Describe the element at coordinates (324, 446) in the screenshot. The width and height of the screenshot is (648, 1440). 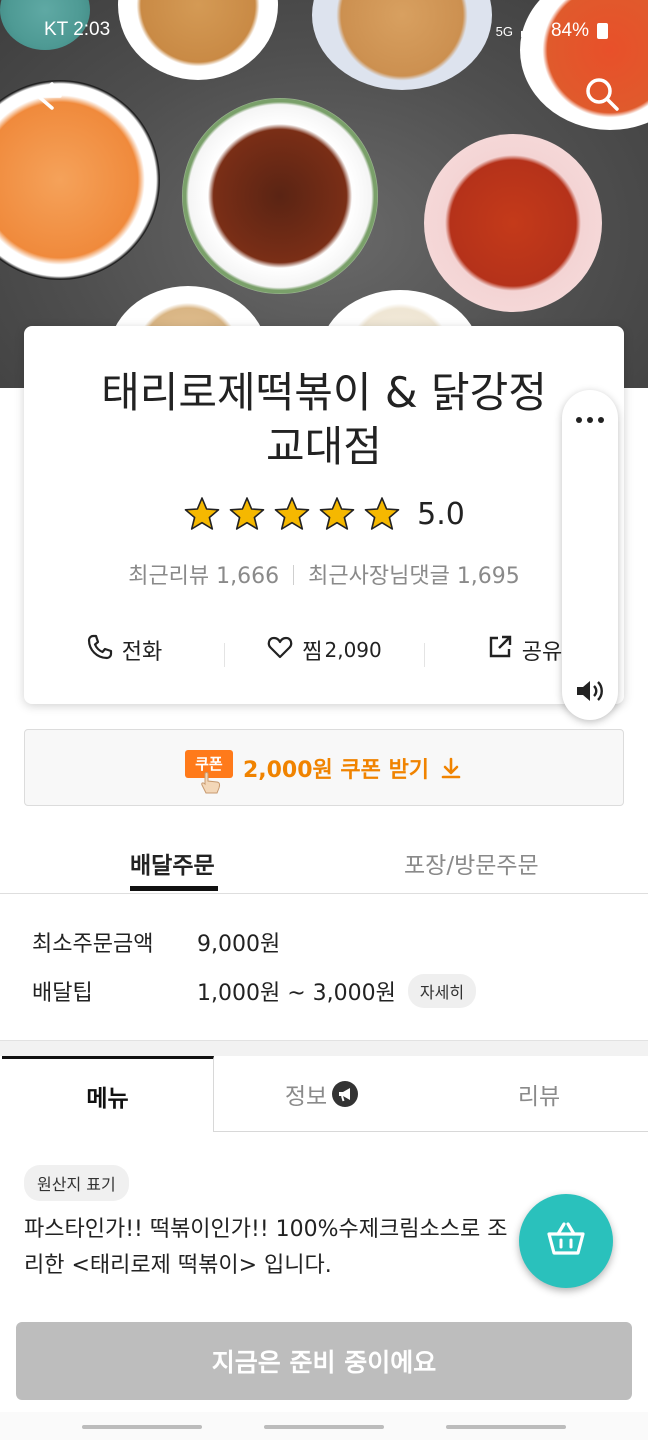
I see `store-name-line2: 교대점` at that location.